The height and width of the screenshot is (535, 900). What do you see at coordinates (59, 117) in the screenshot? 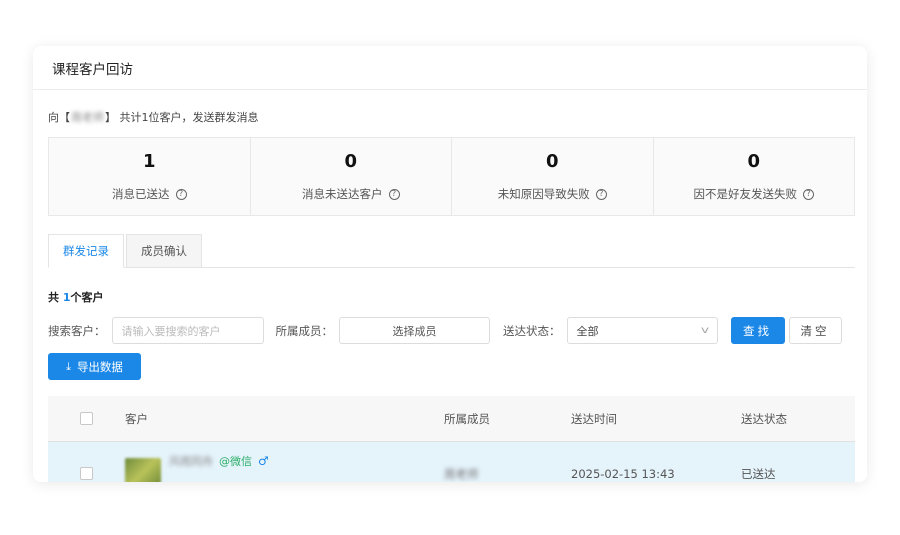
I see `summary-prefix: 向【` at bounding box center [59, 117].